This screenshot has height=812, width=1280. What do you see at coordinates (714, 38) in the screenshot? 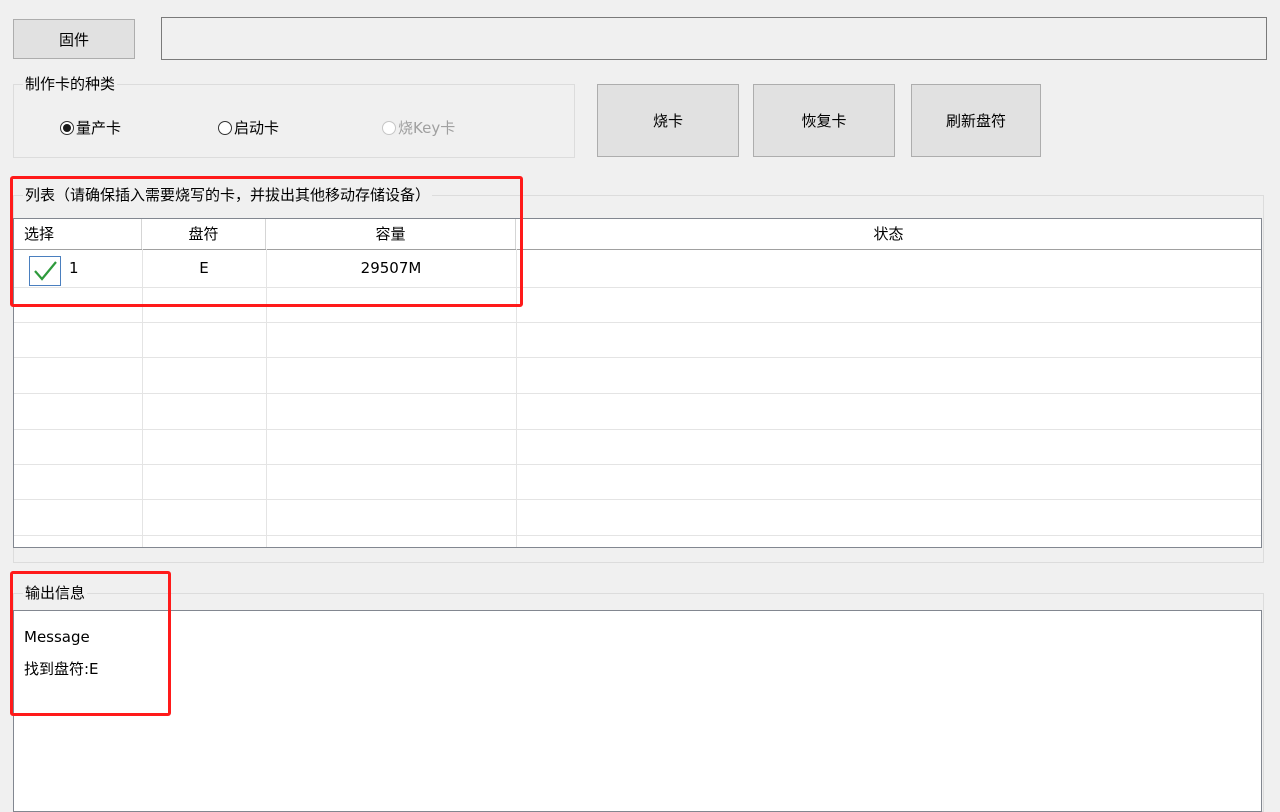
I see `firmware-path-field` at bounding box center [714, 38].